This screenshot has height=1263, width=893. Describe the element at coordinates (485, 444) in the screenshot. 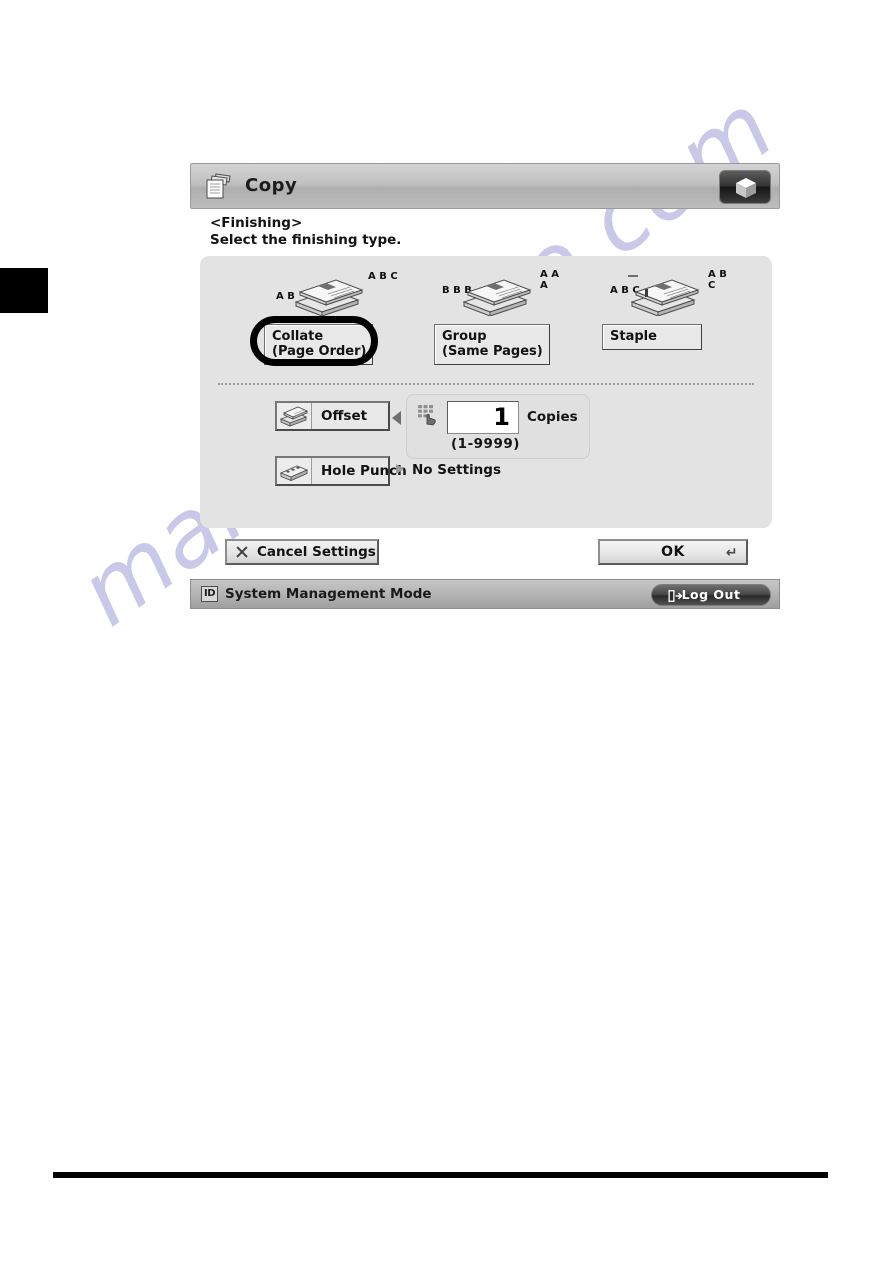

I see `copies-range-label: (1-9999)` at that location.